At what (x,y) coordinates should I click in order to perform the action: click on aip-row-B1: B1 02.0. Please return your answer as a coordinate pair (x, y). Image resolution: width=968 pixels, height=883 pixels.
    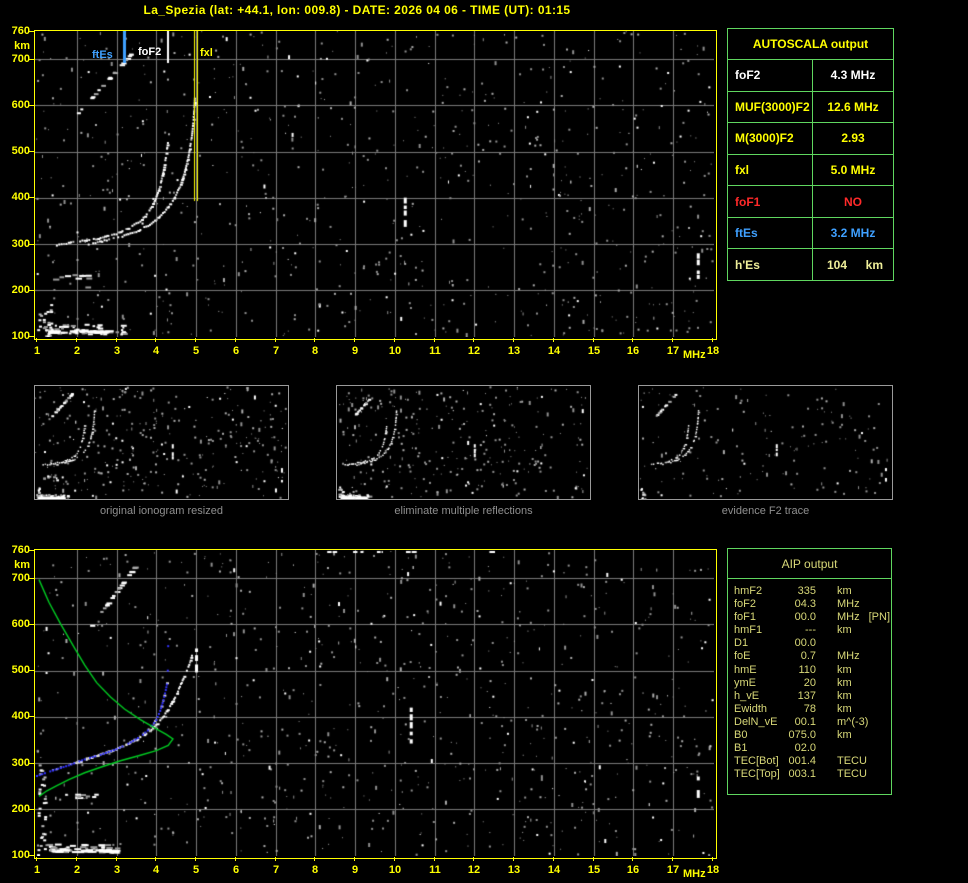
    Looking at the image, I should click on (812, 748).